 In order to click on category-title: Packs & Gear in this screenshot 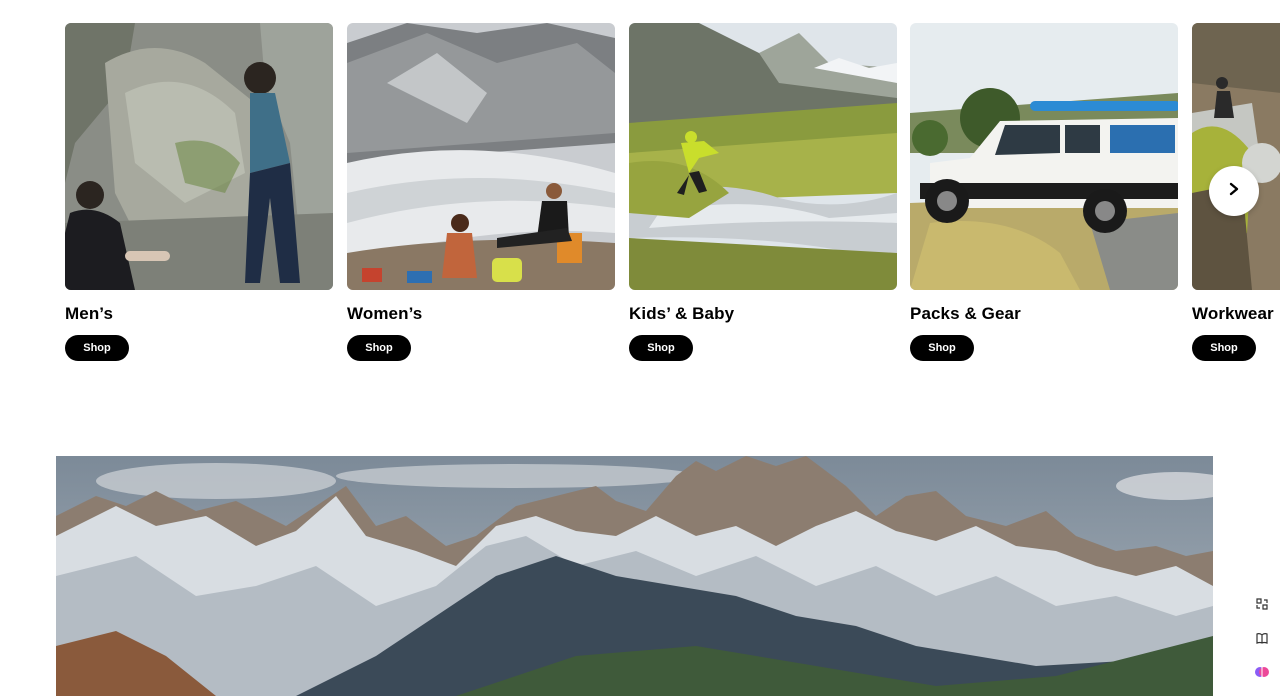, I will do `click(1044, 314)`.